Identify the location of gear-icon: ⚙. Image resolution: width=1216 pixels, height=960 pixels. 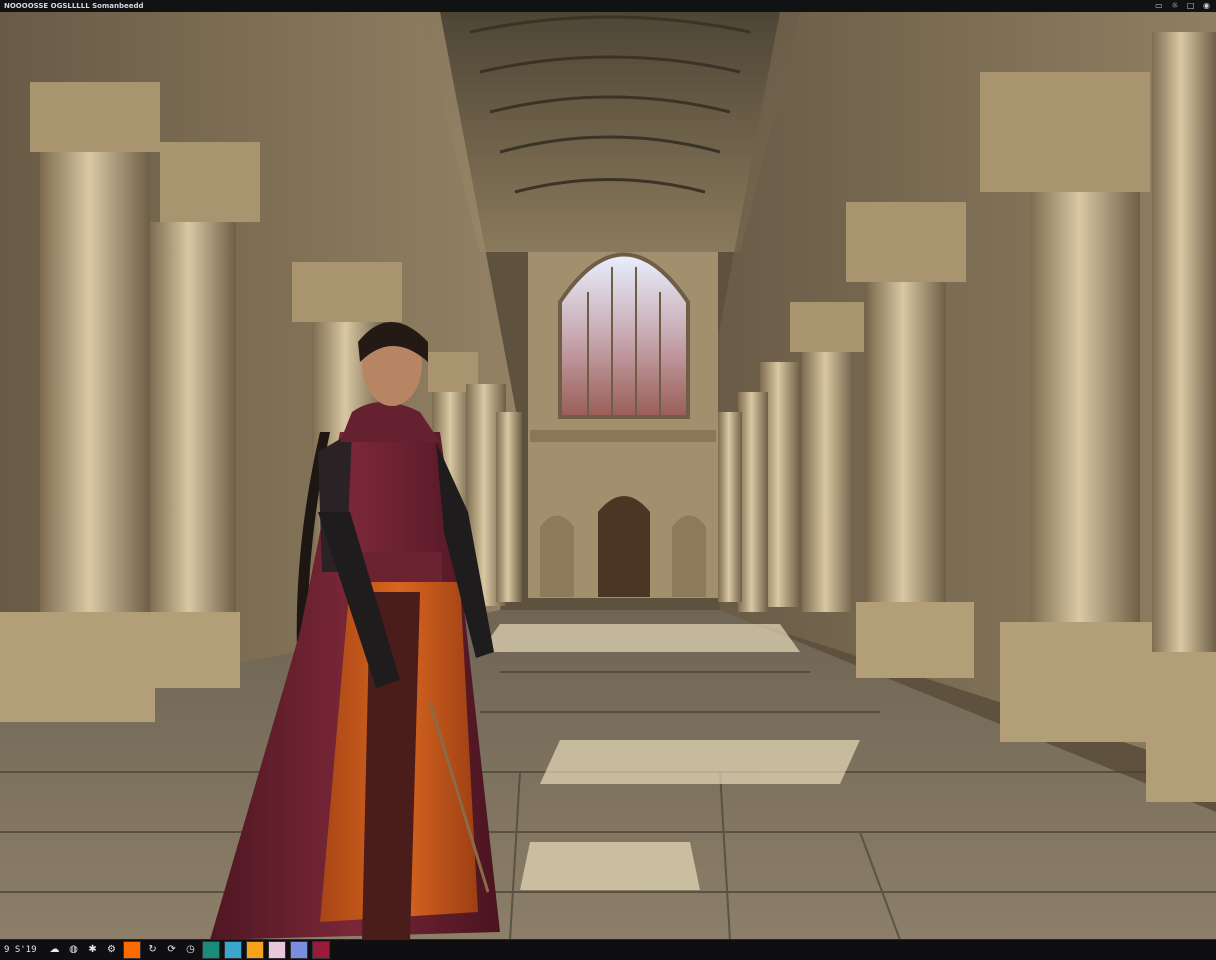
(112, 950).